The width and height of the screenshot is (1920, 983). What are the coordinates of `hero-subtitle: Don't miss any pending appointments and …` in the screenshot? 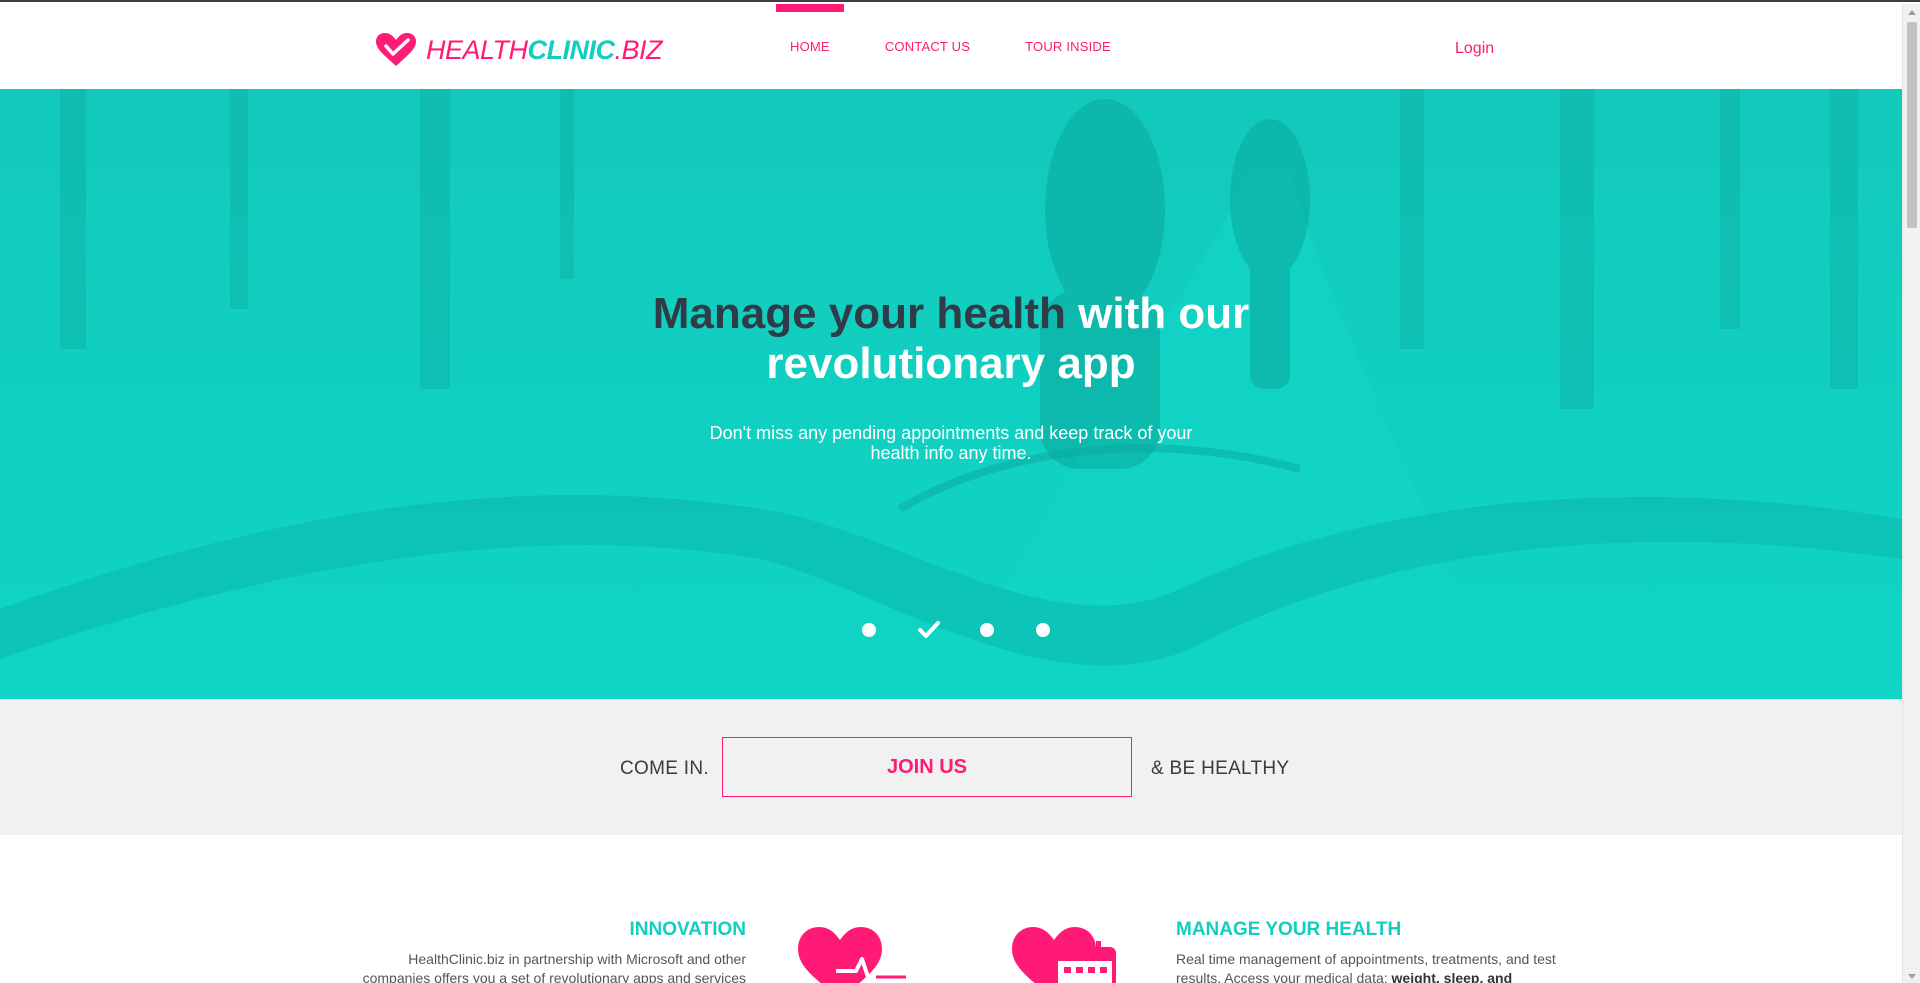 It's located at (951, 443).